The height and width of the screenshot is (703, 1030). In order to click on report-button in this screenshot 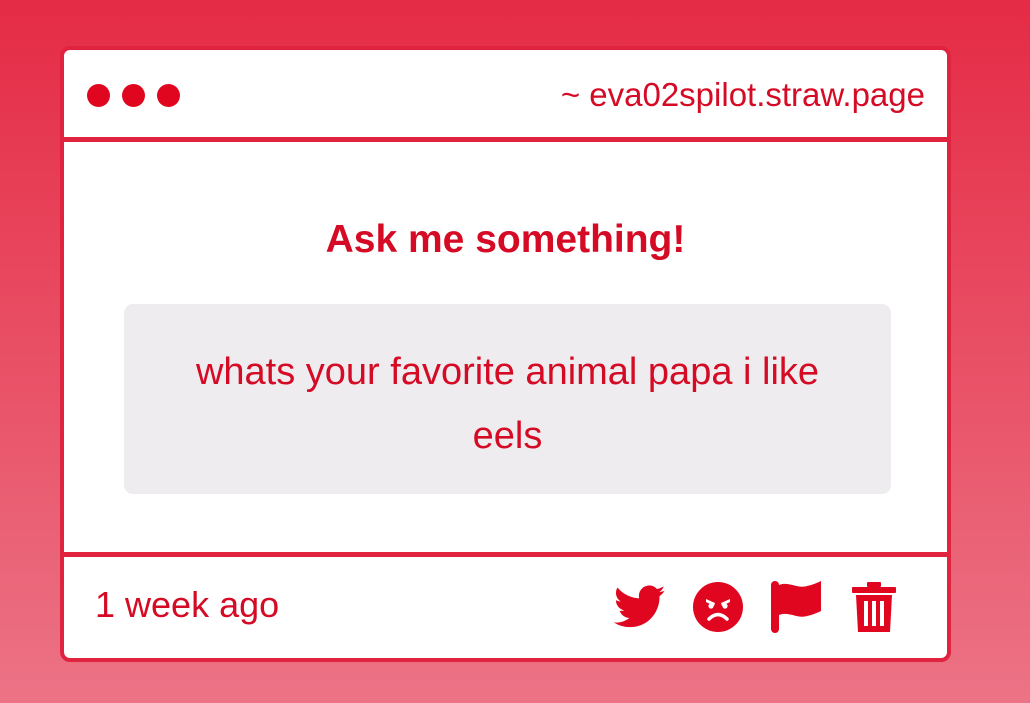, I will do `click(796, 607)`.